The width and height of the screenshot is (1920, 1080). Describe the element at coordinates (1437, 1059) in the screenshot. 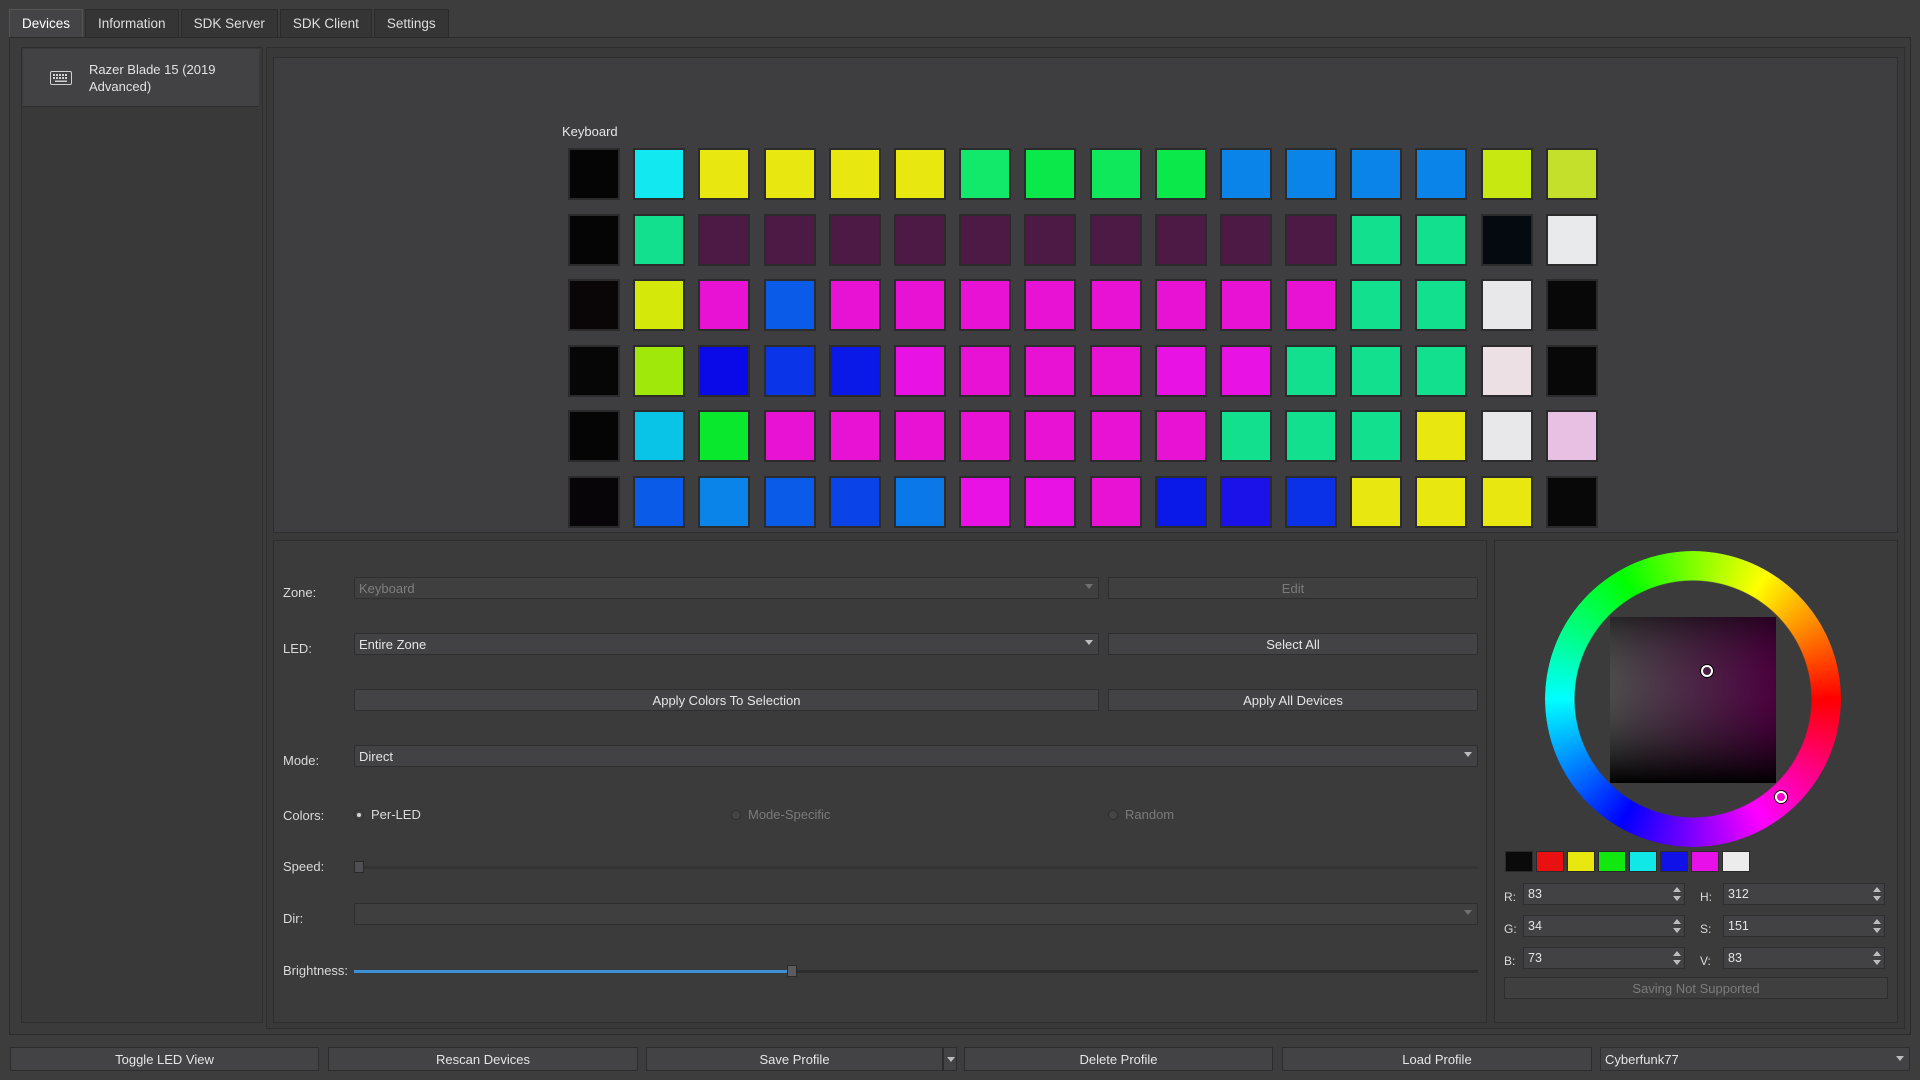

I see `load-profile-button: Load Profile` at that location.